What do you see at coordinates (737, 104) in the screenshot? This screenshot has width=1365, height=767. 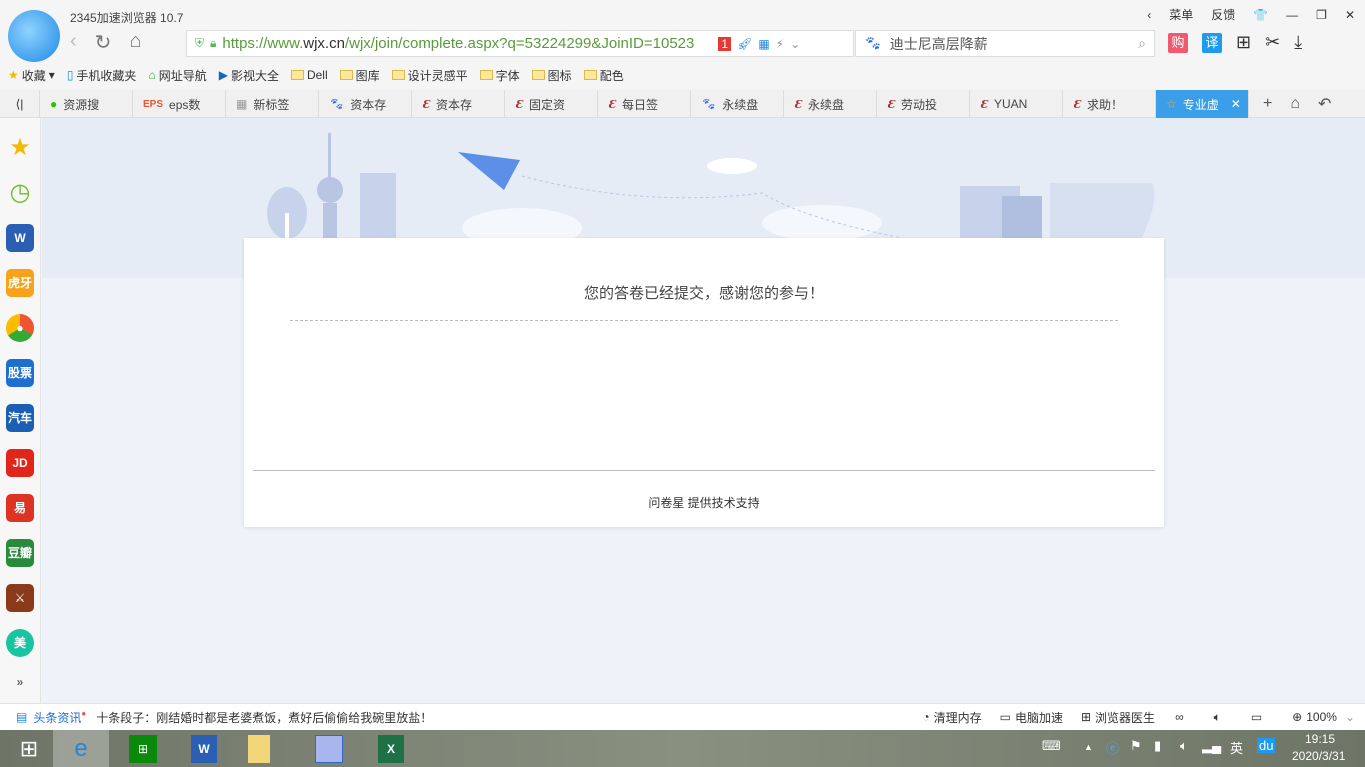 I see `tab: 🐾︎ 永续盘` at bounding box center [737, 104].